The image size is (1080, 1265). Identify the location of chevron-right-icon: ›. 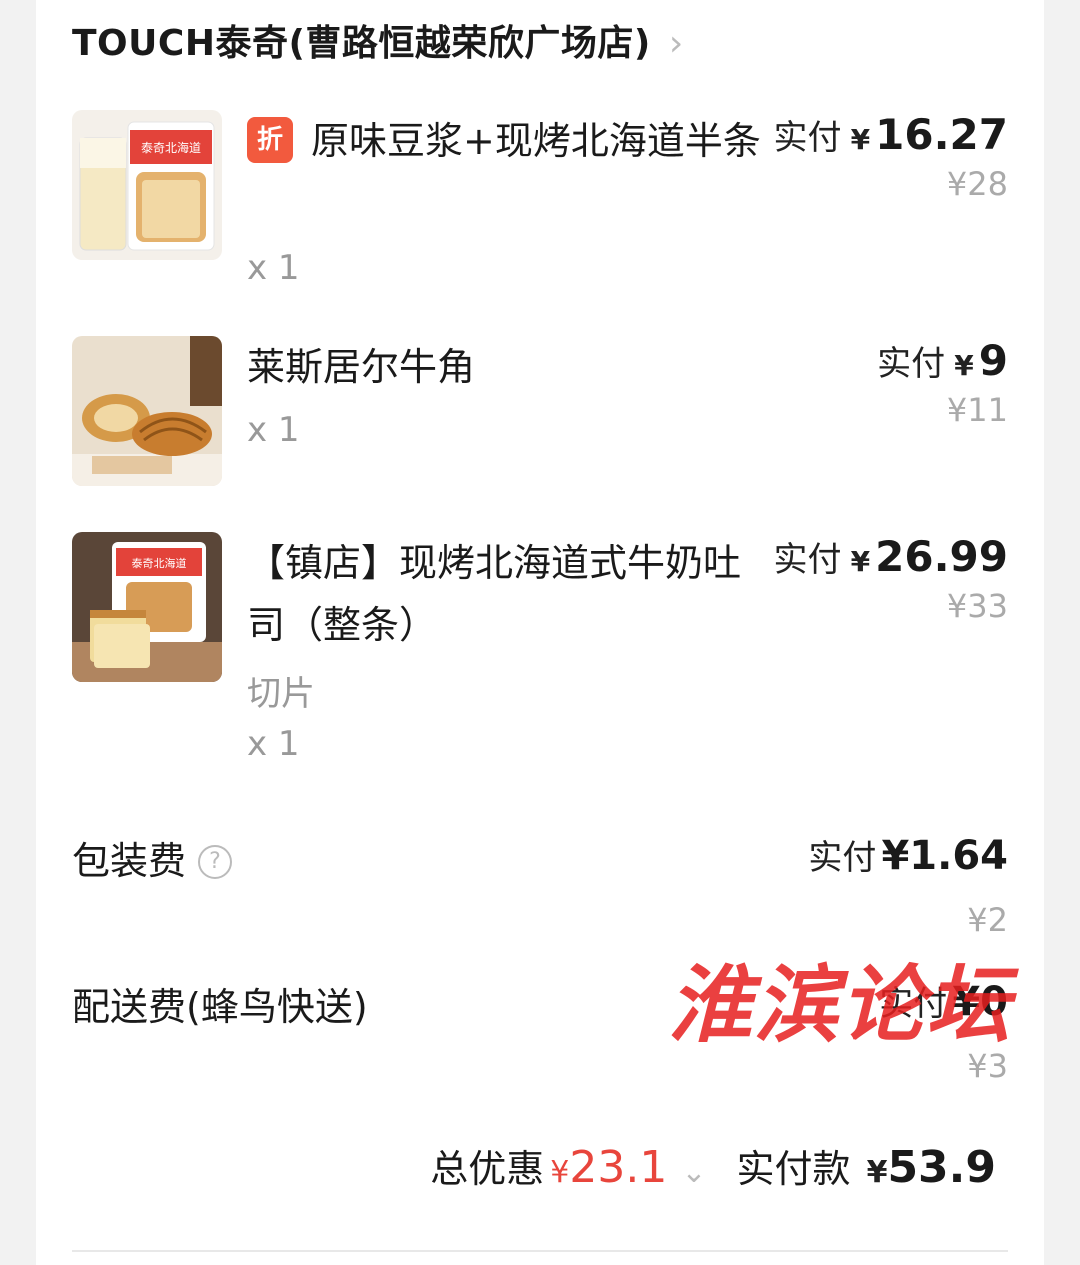
(676, 43).